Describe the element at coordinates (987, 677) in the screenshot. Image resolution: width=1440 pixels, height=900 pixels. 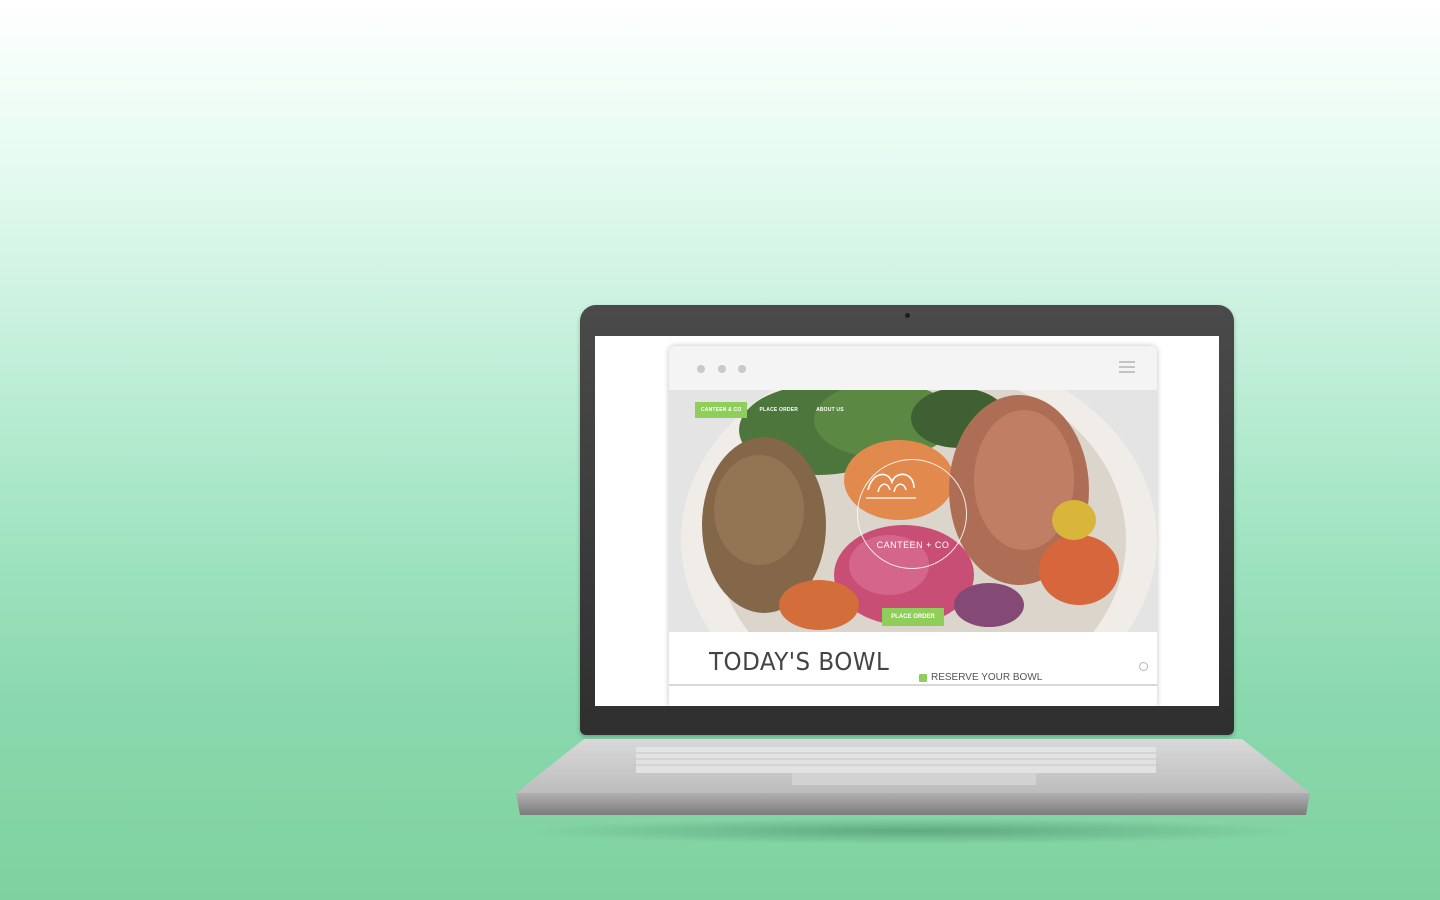
I see `reserve-label: RESERVE YOUR BOWL` at that location.